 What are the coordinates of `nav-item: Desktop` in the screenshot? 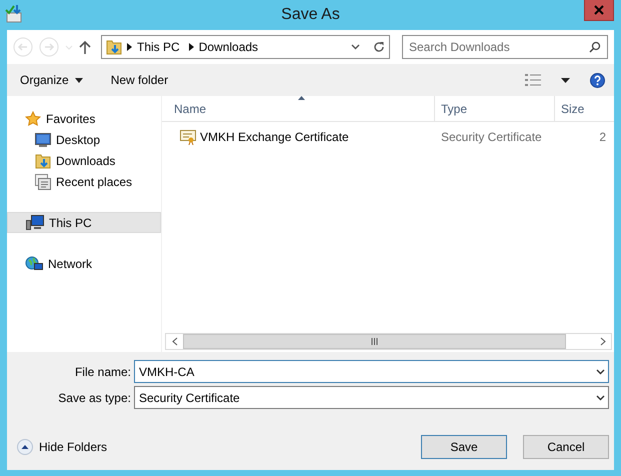 It's located at (84, 139).